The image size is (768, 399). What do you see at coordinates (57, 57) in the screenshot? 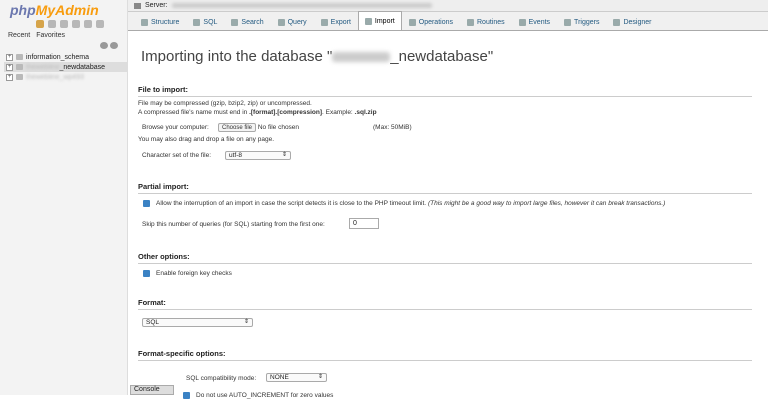
I see `db-name: information_schema` at bounding box center [57, 57].